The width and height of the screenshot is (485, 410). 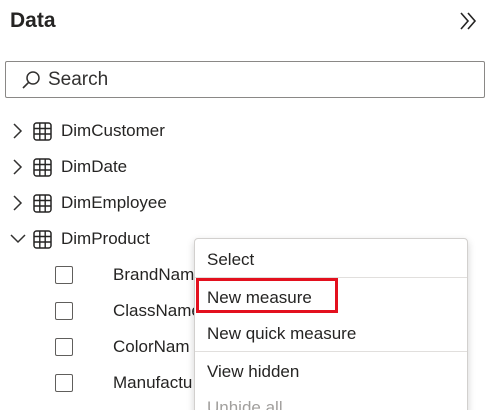 I want to click on table-row-dimcustomer: DimCustomer, so click(x=95, y=131).